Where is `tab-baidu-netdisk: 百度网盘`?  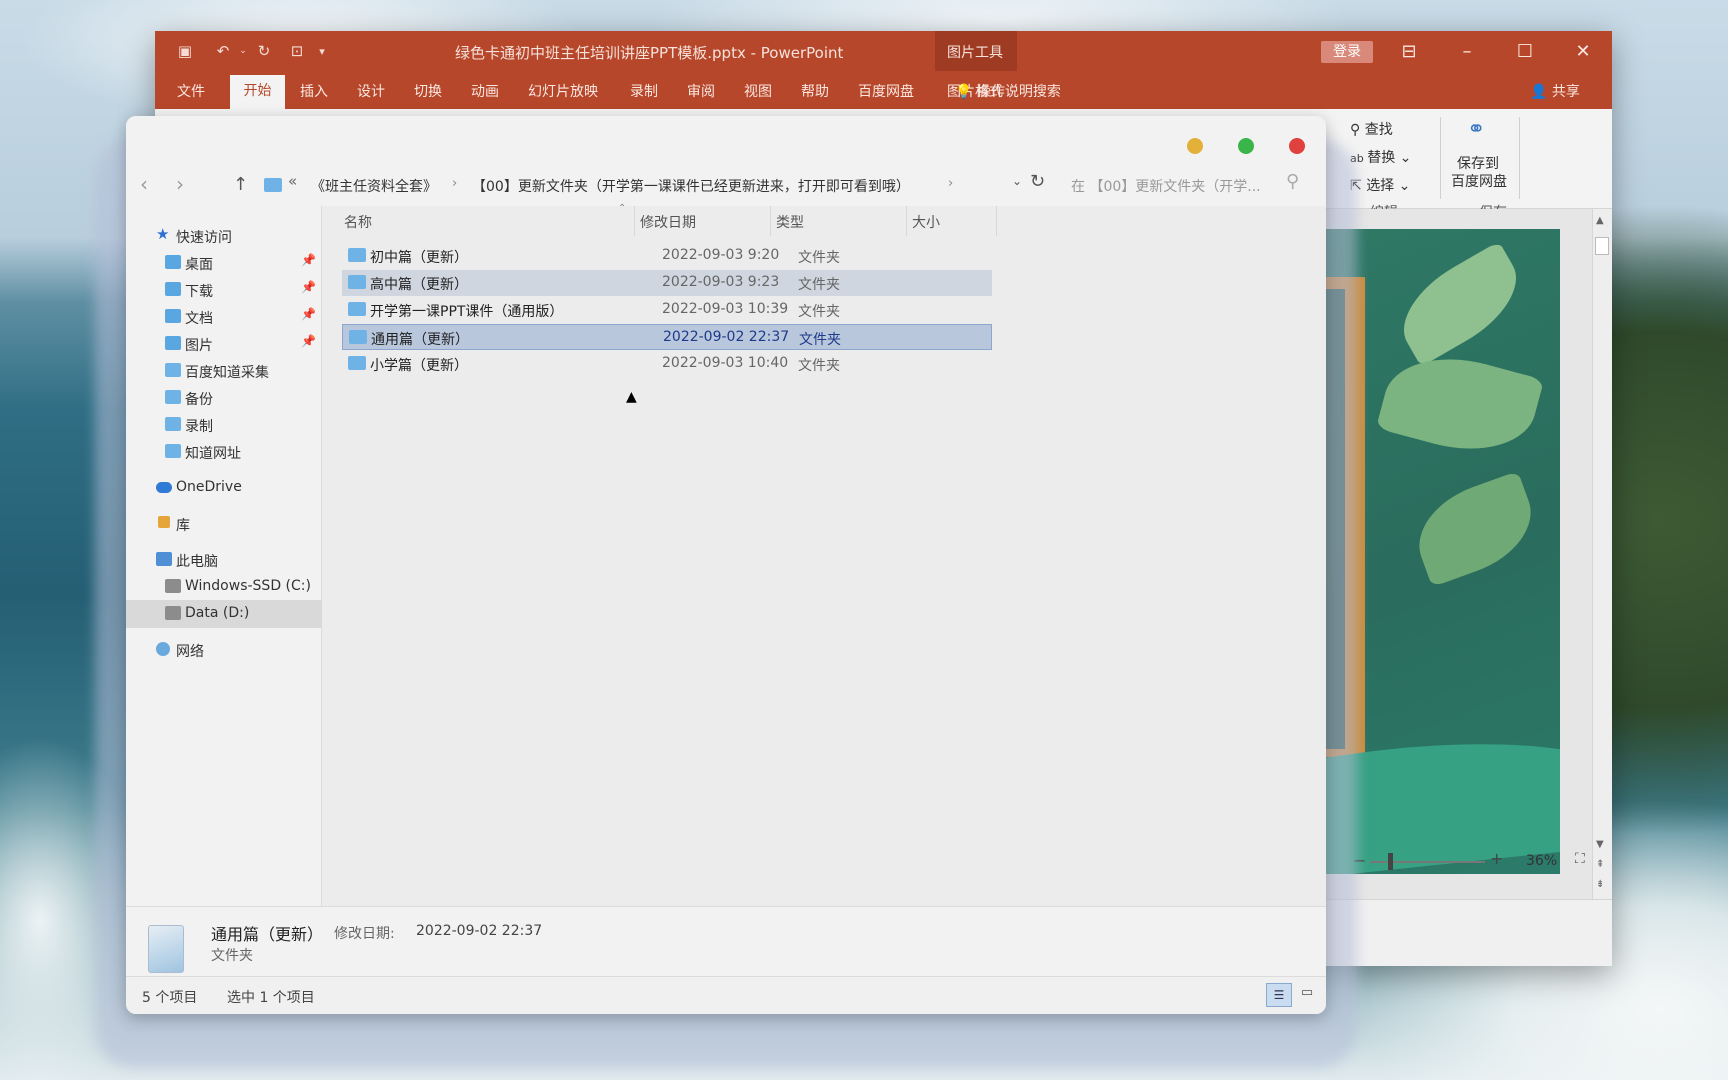
tab-baidu-netdisk: 百度网盘 is located at coordinates (886, 91).